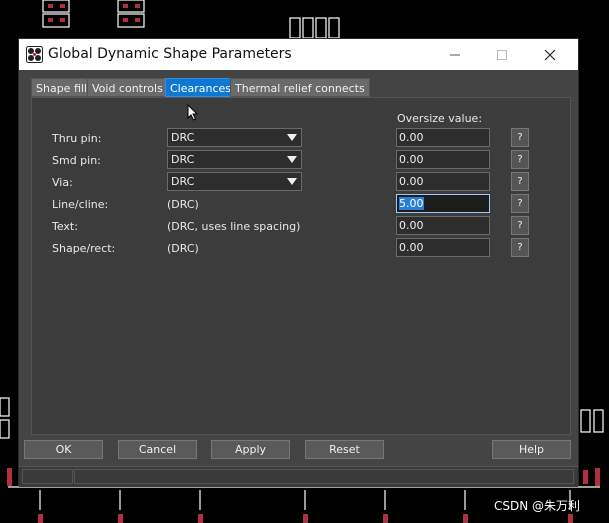 This screenshot has width=609, height=523. I want to click on smd-pin-mode-value: DRC, so click(183, 159).